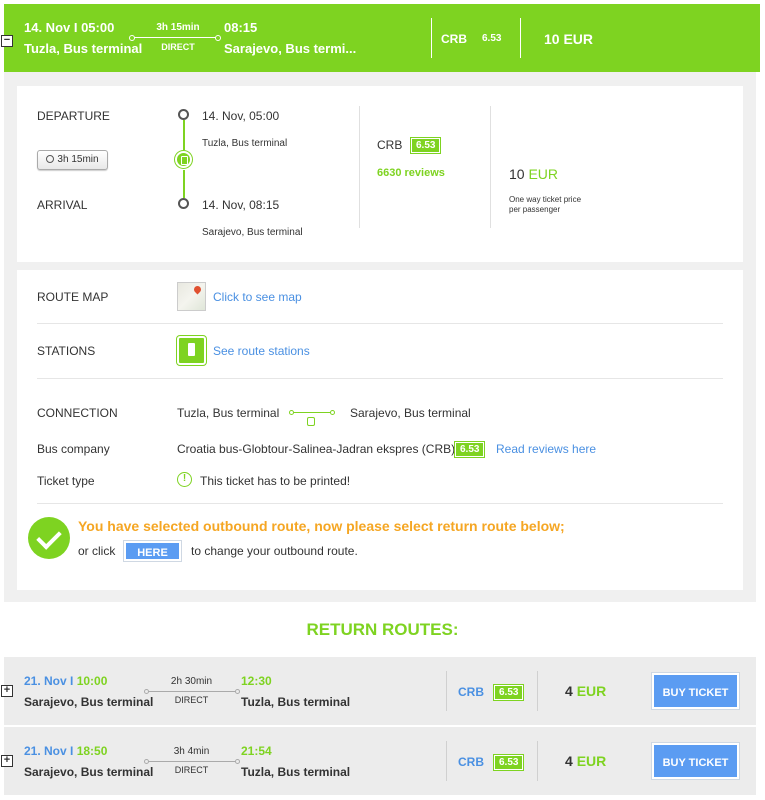 Image resolution: width=765 pixels, height=800 pixels. What do you see at coordinates (78, 159) in the screenshot?
I see `duration-value: 3h 15min` at bounding box center [78, 159].